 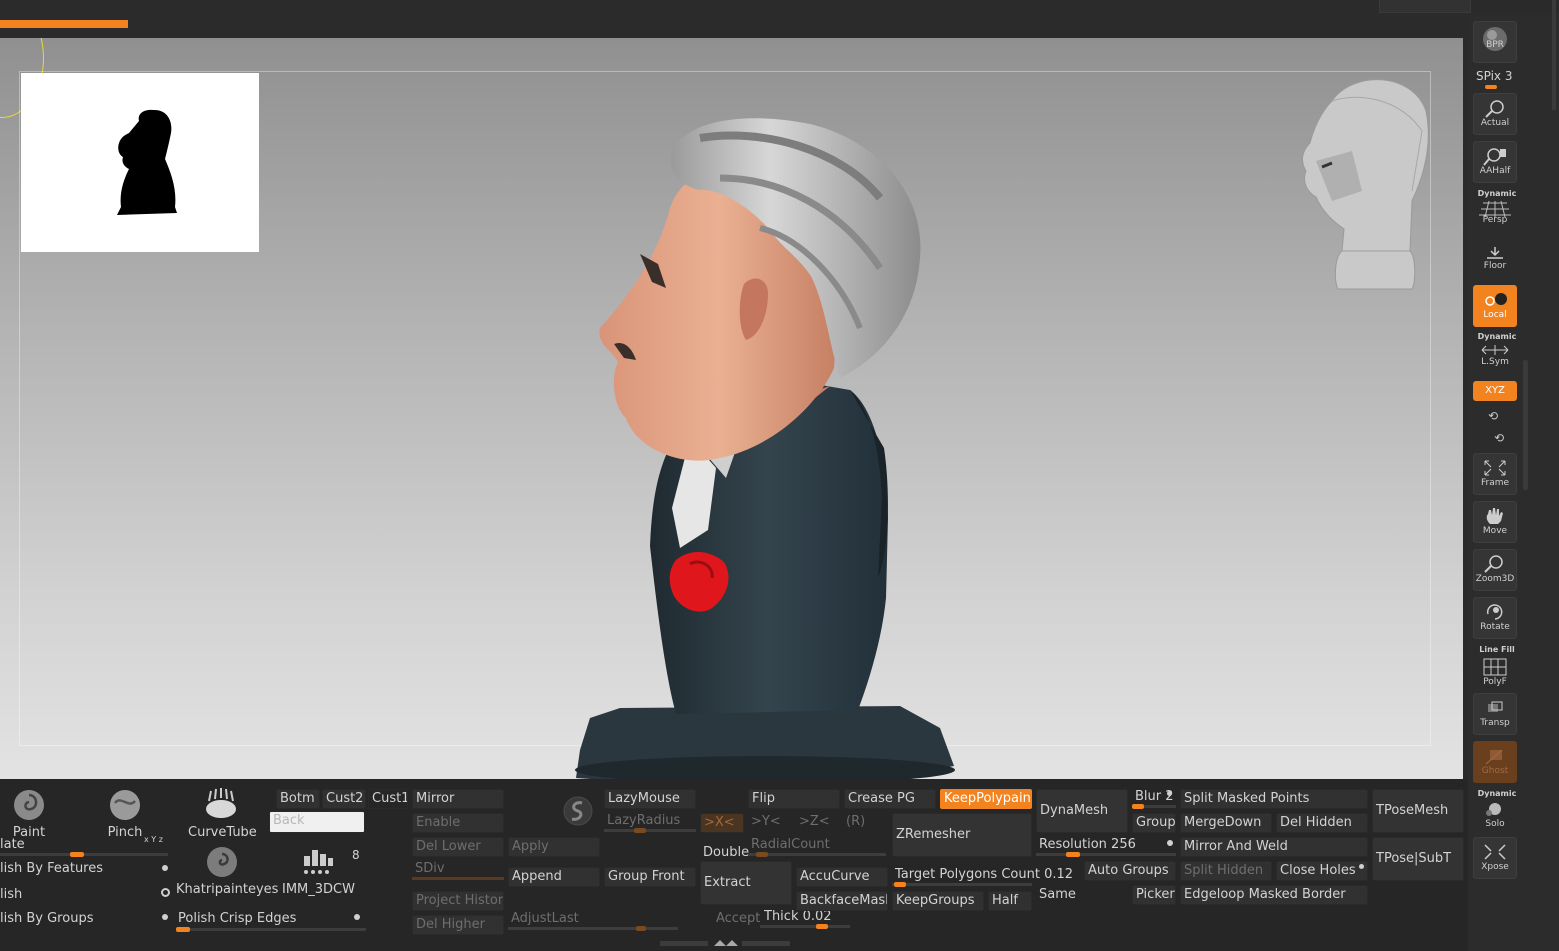 What do you see at coordinates (1138, 806) in the screenshot?
I see `blur-knob` at bounding box center [1138, 806].